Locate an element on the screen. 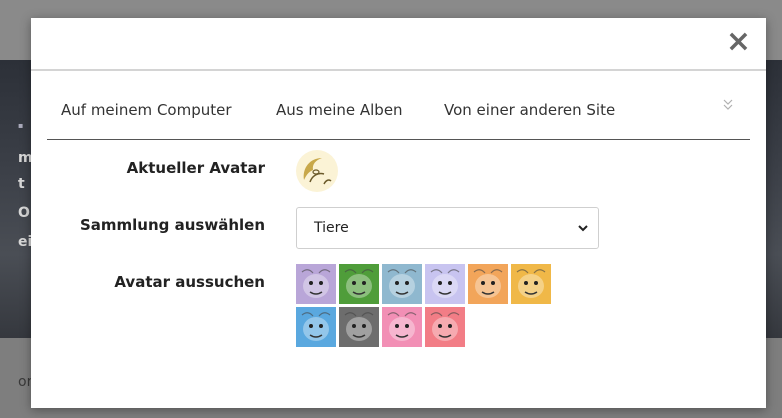  tab-my-albums: Aus meine Alben is located at coordinates (339, 110).